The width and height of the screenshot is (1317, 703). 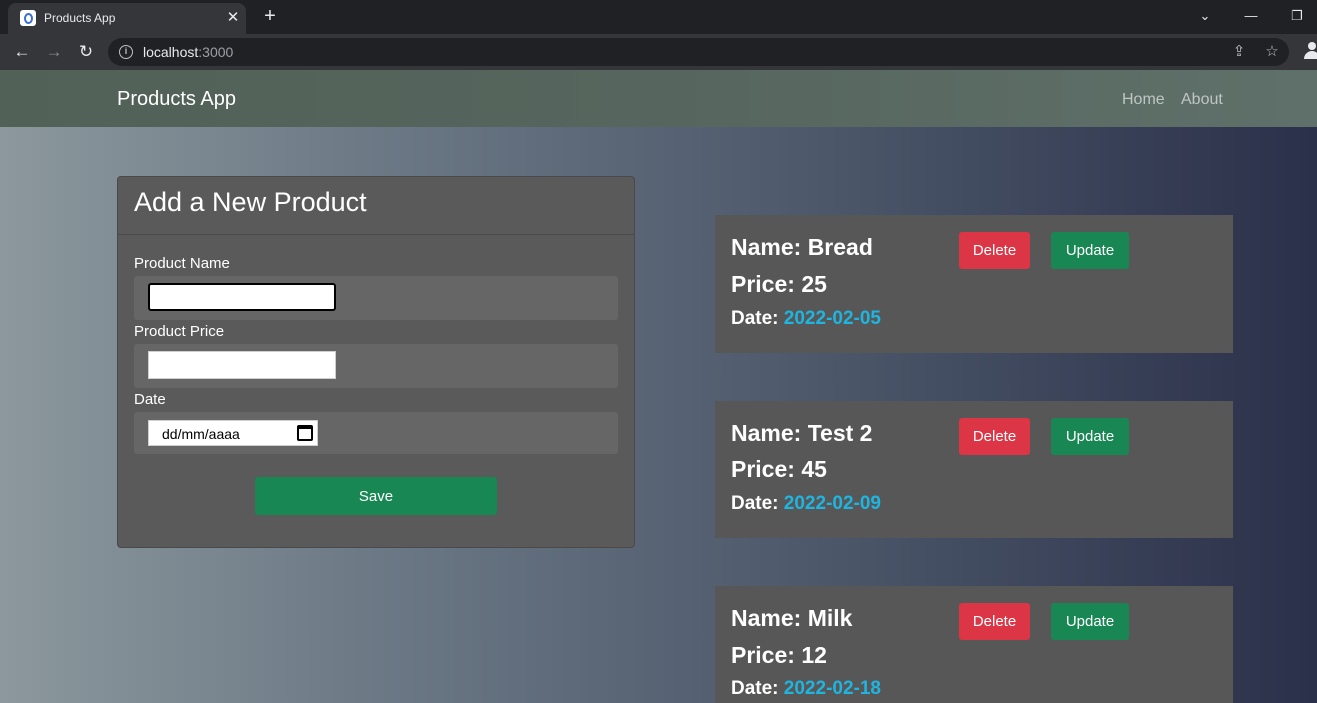 I want to click on info-icon: i, so click(x=126, y=52).